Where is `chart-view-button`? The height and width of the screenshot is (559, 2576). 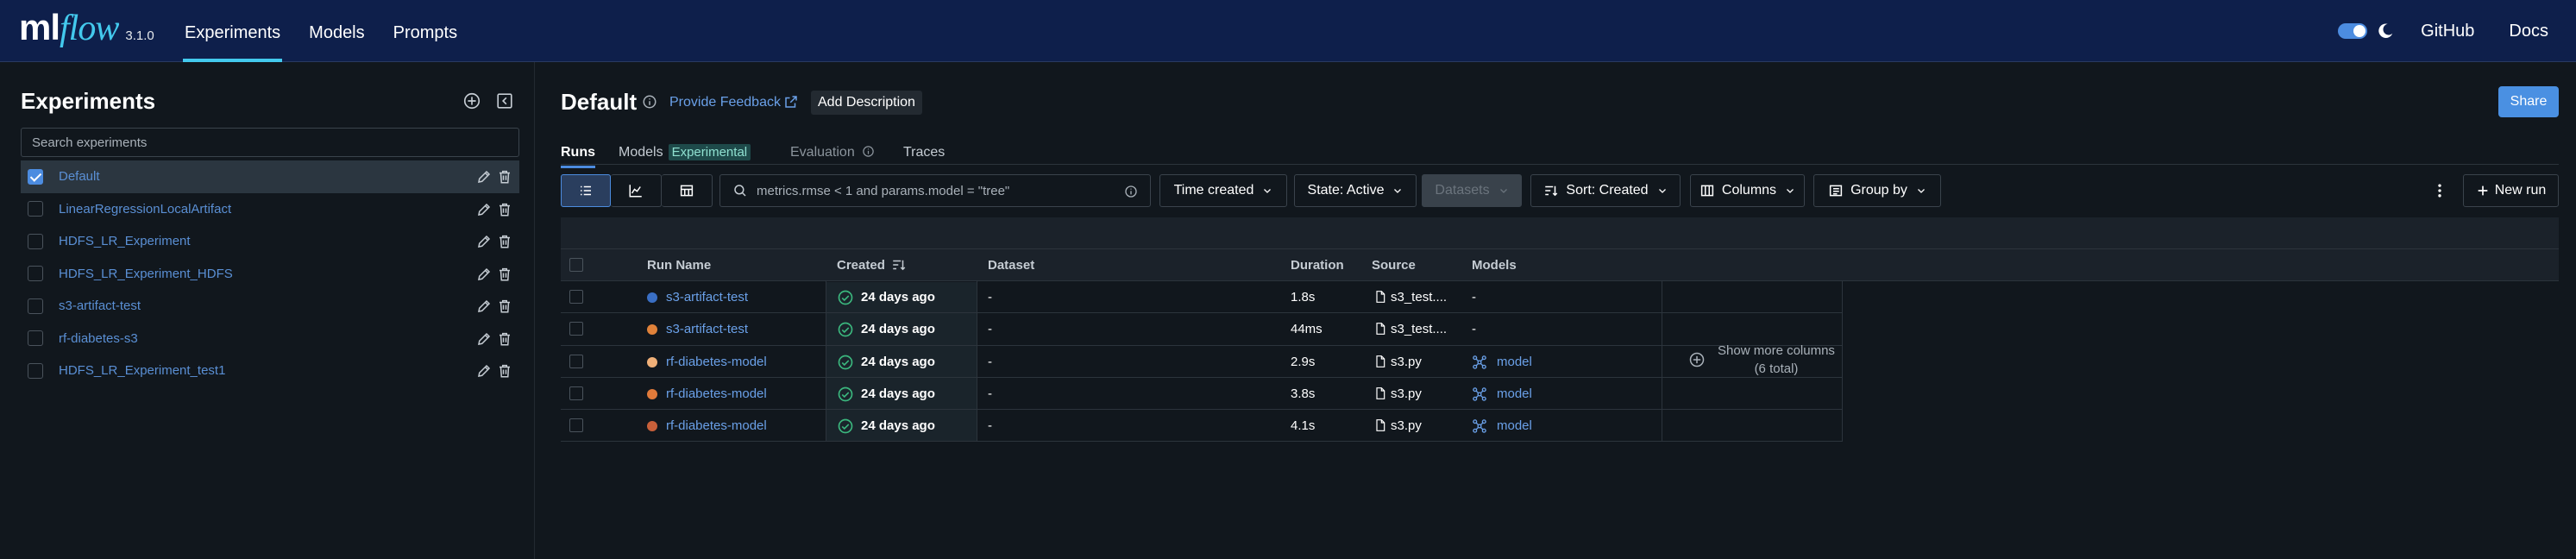 chart-view-button is located at coordinates (636, 190).